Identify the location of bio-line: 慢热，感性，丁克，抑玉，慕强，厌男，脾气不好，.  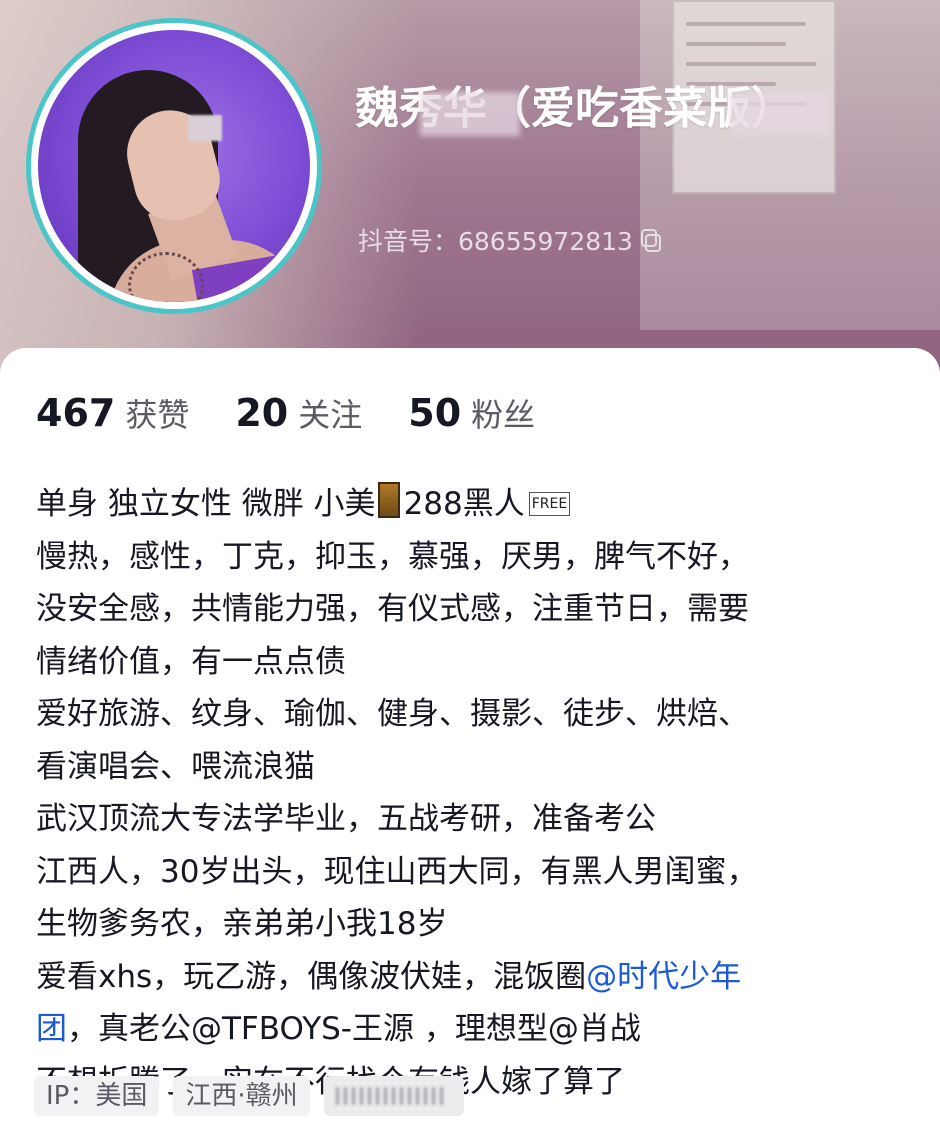
(392, 556).